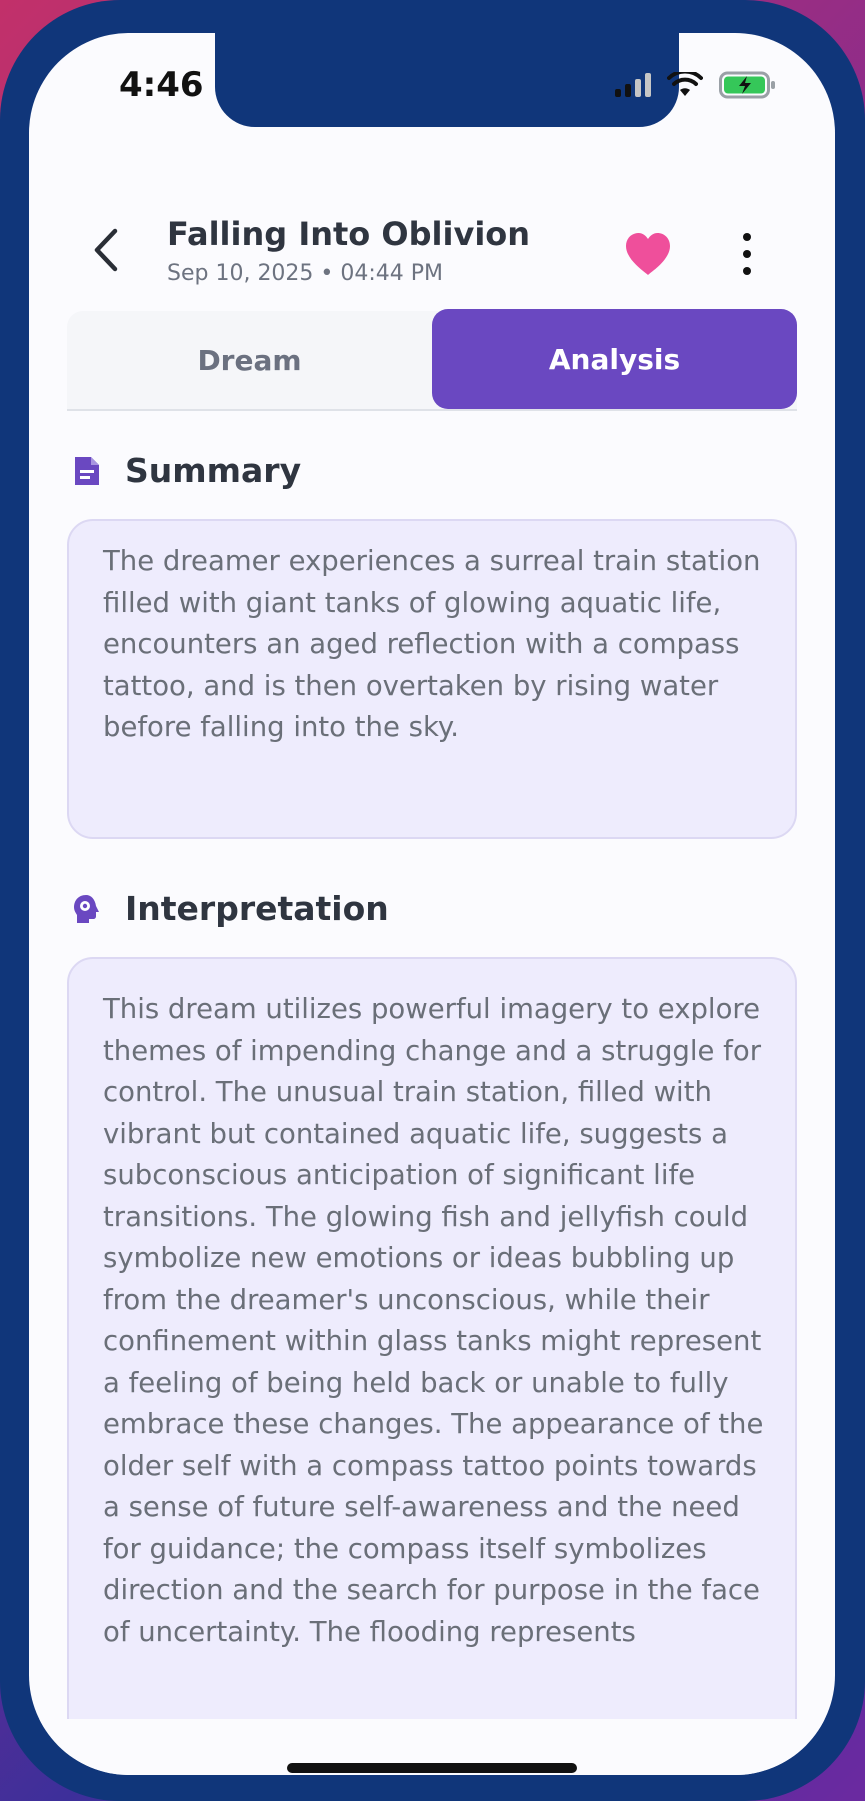  I want to click on status-icons, so click(696, 85).